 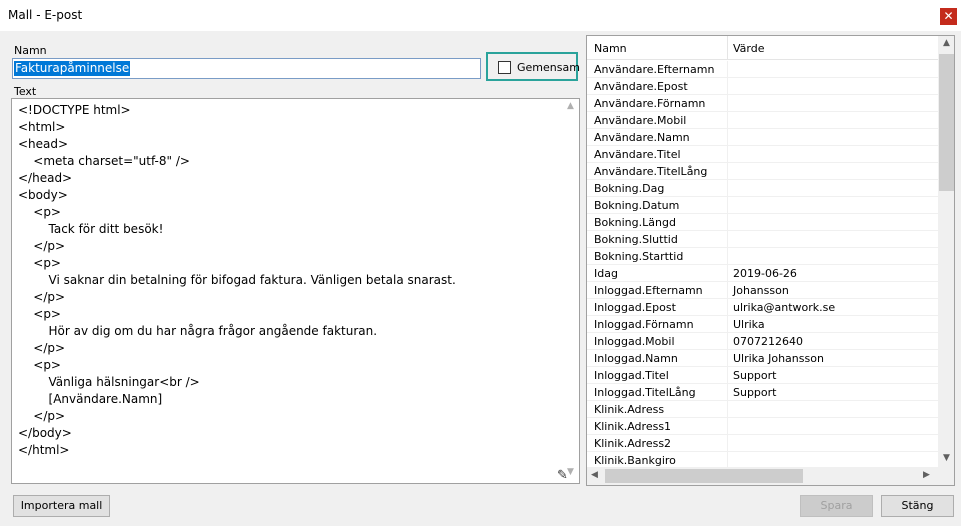 I want to click on import-template-button: Importera mall, so click(x=61, y=506).